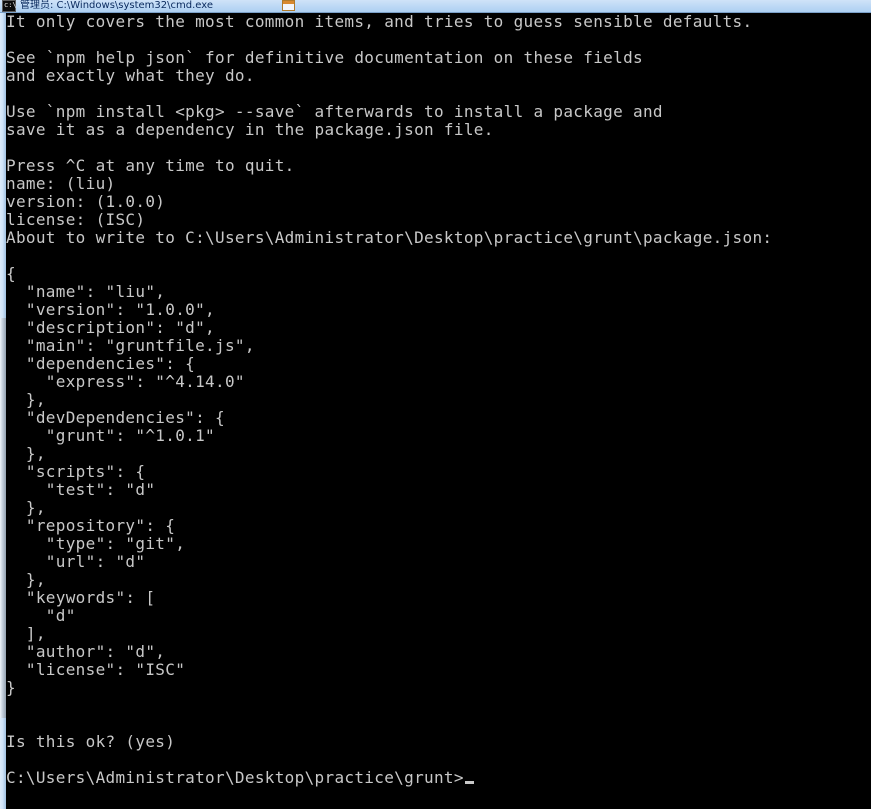 This screenshot has height=809, width=871. I want to click on console-line: Is this ok? (yes), so click(91, 741).